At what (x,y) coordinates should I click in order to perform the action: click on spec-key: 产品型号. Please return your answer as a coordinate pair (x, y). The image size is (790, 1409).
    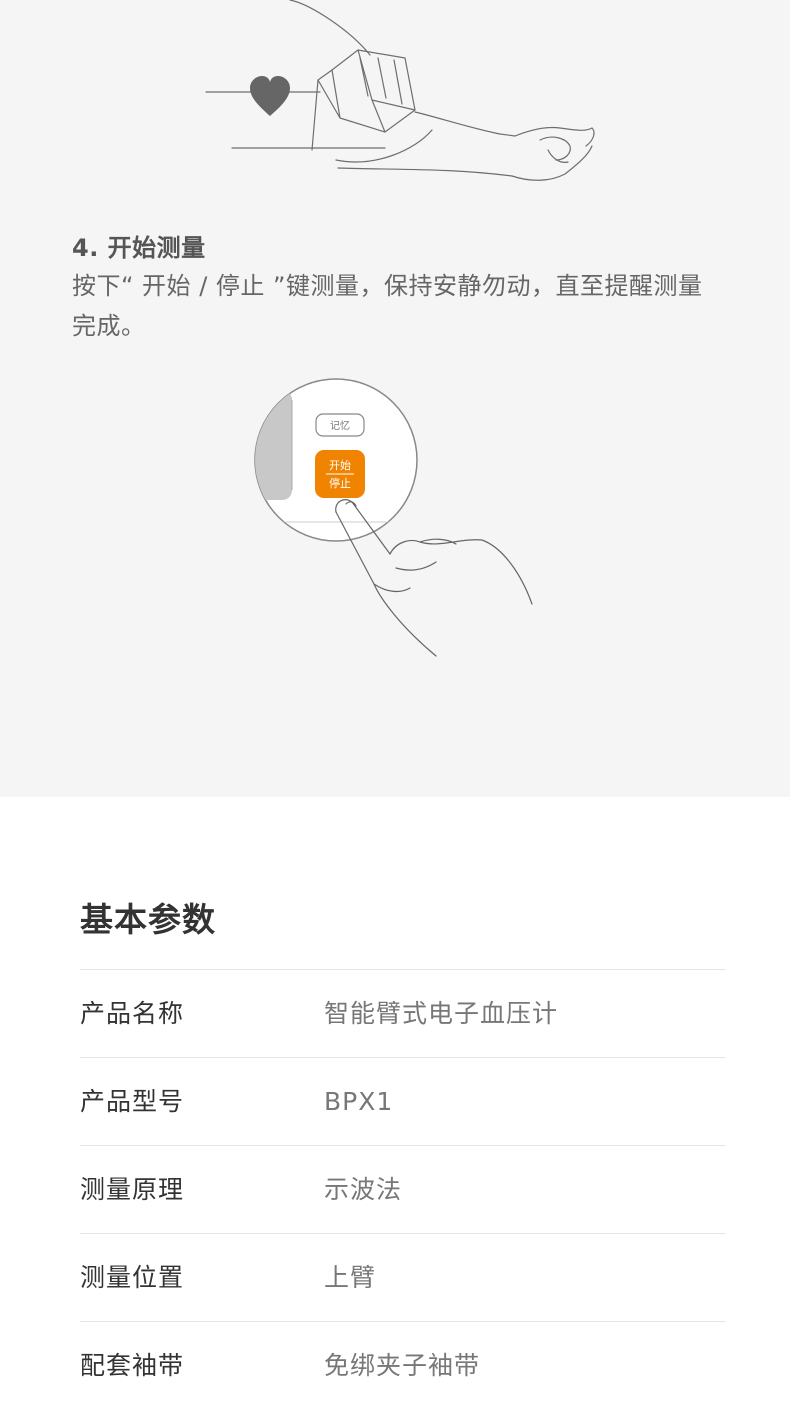
    Looking at the image, I should click on (132, 1101).